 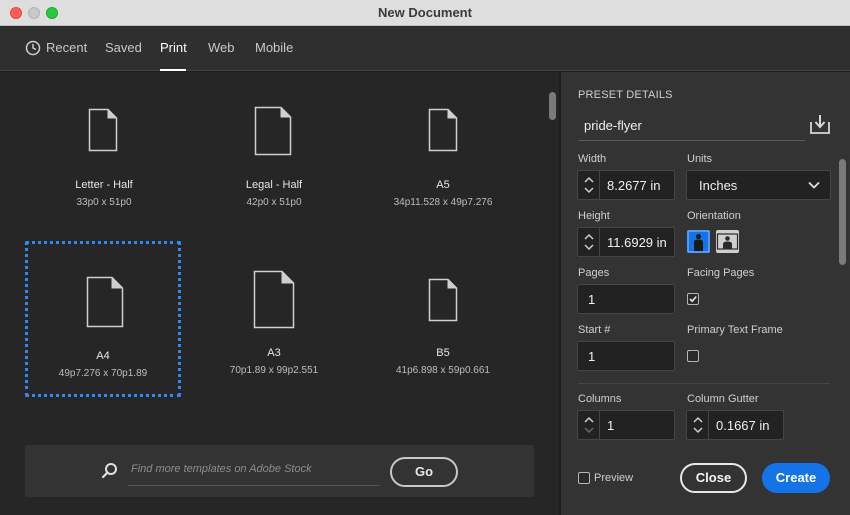 I want to click on search-underline, so click(x=254, y=485).